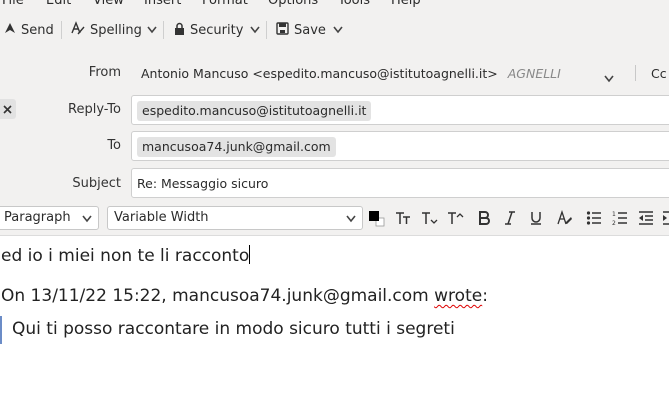 The height and width of the screenshot is (410, 669). What do you see at coordinates (400, 183) in the screenshot?
I see `subject-field: Re: Messaggio sicuro` at bounding box center [400, 183].